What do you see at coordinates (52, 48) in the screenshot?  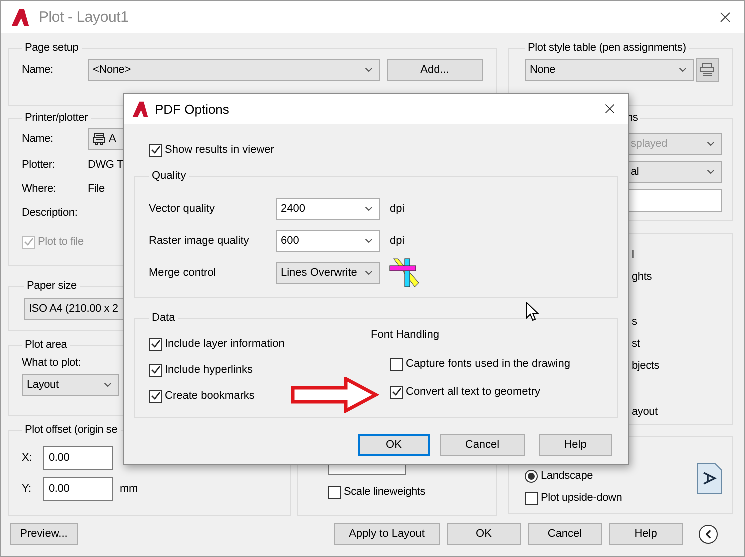 I see `group-title: Page setup` at bounding box center [52, 48].